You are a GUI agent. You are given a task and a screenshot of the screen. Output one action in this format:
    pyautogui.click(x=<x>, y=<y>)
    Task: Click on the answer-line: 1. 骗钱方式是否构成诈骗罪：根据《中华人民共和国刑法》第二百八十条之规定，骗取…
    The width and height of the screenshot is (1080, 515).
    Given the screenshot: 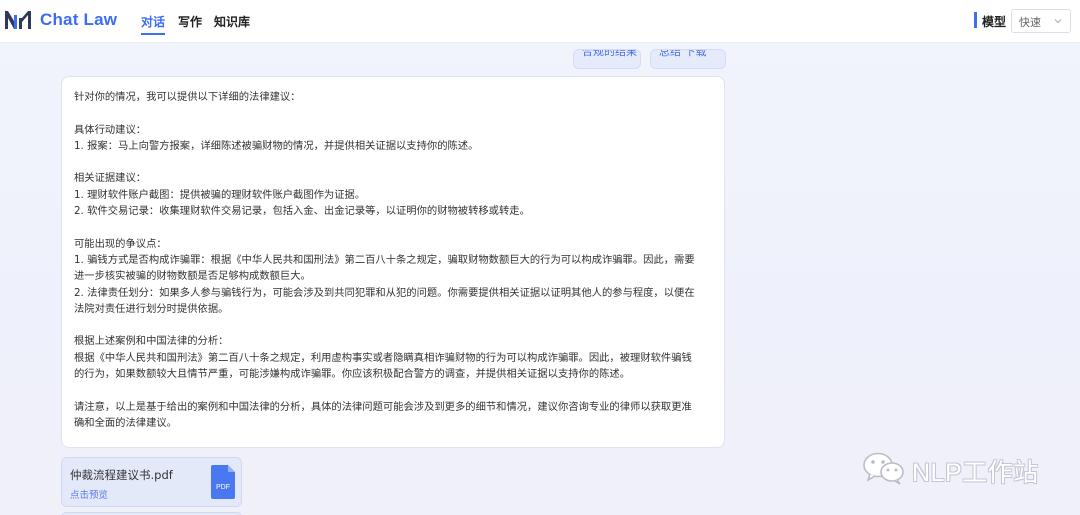 What is the action you would take?
    pyautogui.click(x=384, y=259)
    